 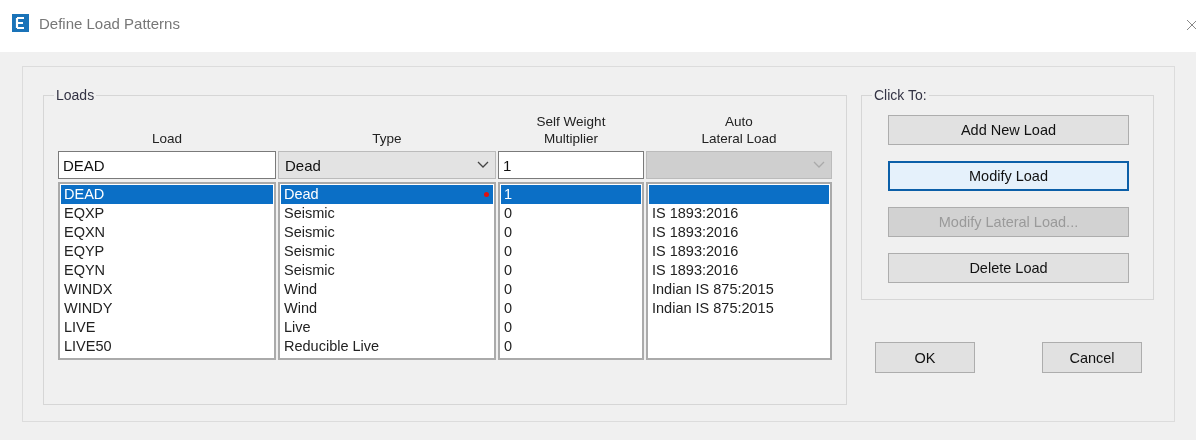 I want to click on load-list: DEAD EQXP EQXN EQYP EQYN WINDX WINDY LIVE LIVE50, so click(x=167, y=271).